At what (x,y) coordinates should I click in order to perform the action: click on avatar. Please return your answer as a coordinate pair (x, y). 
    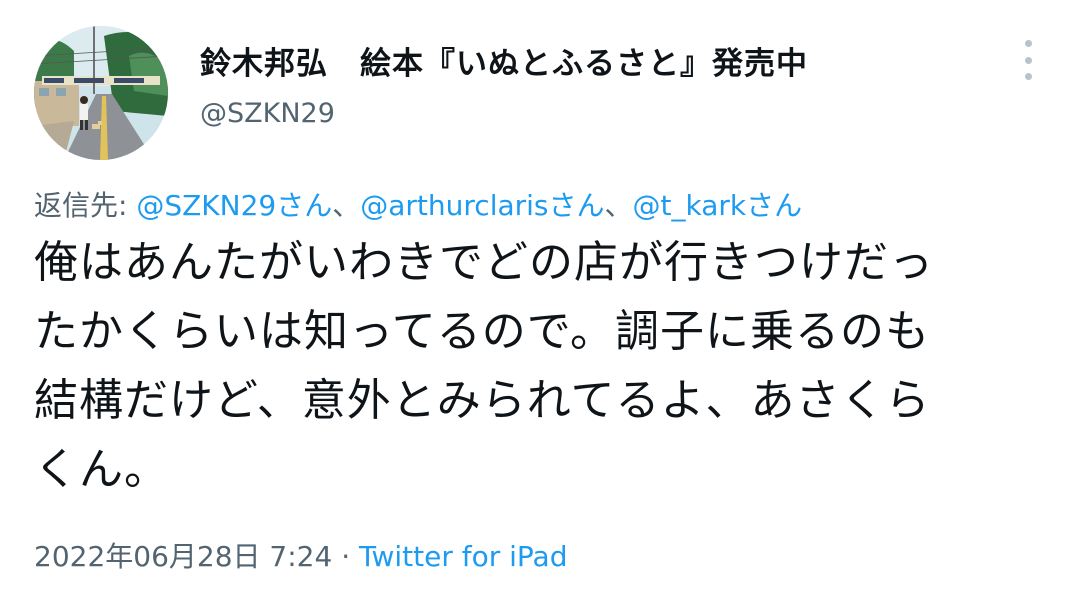
    Looking at the image, I should click on (101, 93).